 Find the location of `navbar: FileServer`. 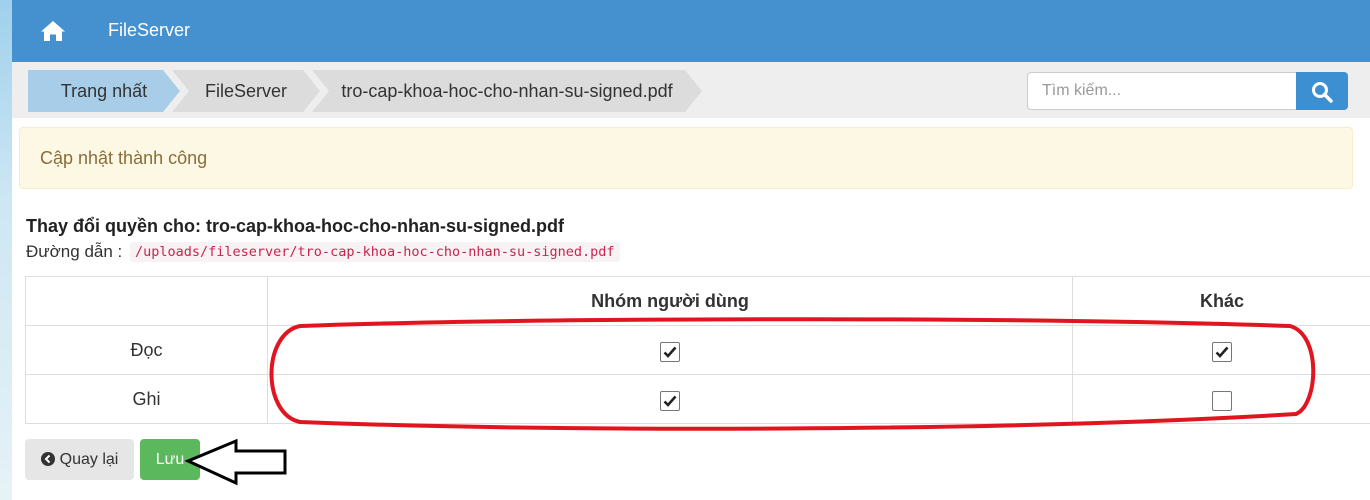

navbar: FileServer is located at coordinates (691, 31).